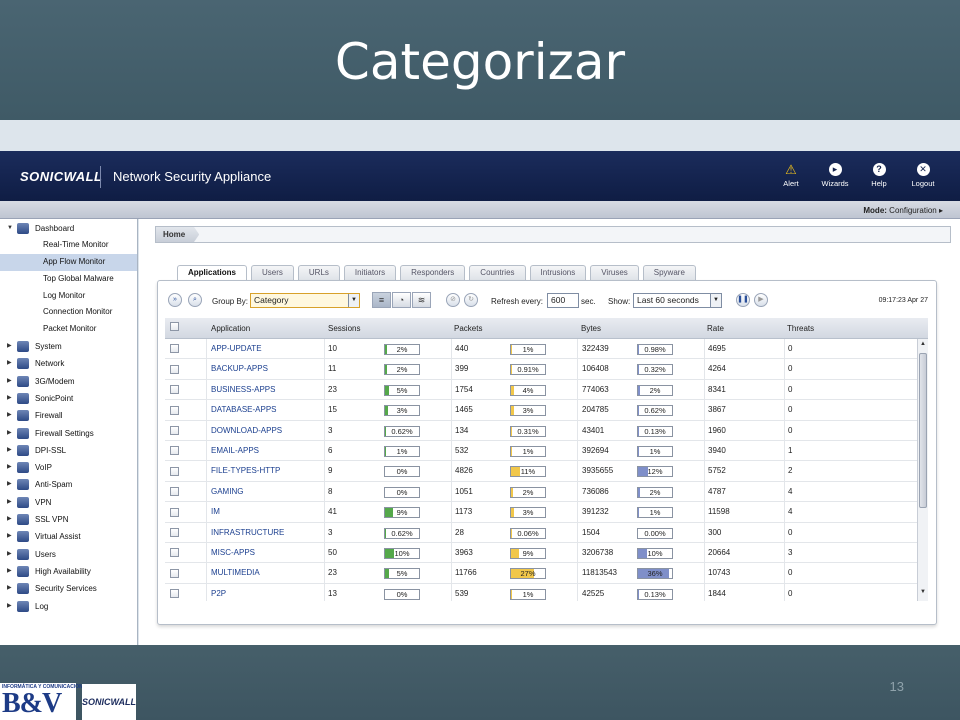 The width and height of the screenshot is (960, 720). I want to click on tab-intrusions: Intrusions, so click(558, 272).